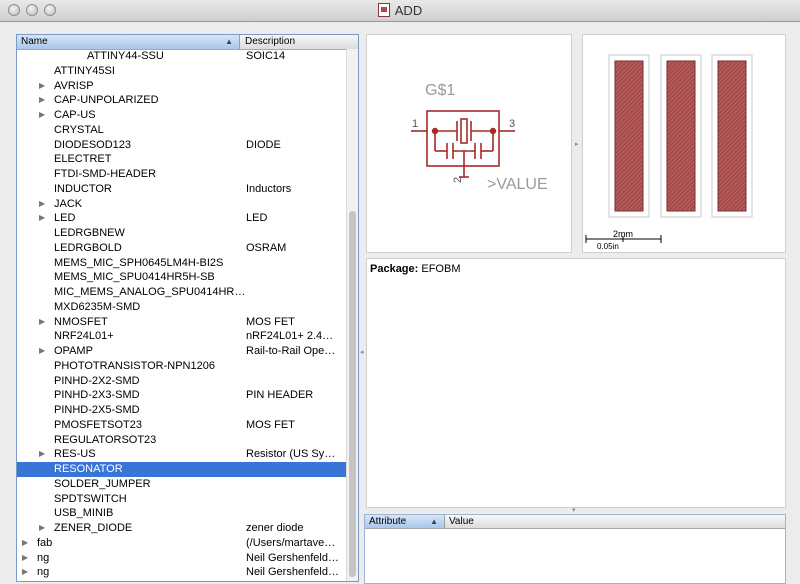 This screenshot has height=584, width=800. What do you see at coordinates (388, 521) in the screenshot?
I see `attribute-column-label: Attribute` at bounding box center [388, 521].